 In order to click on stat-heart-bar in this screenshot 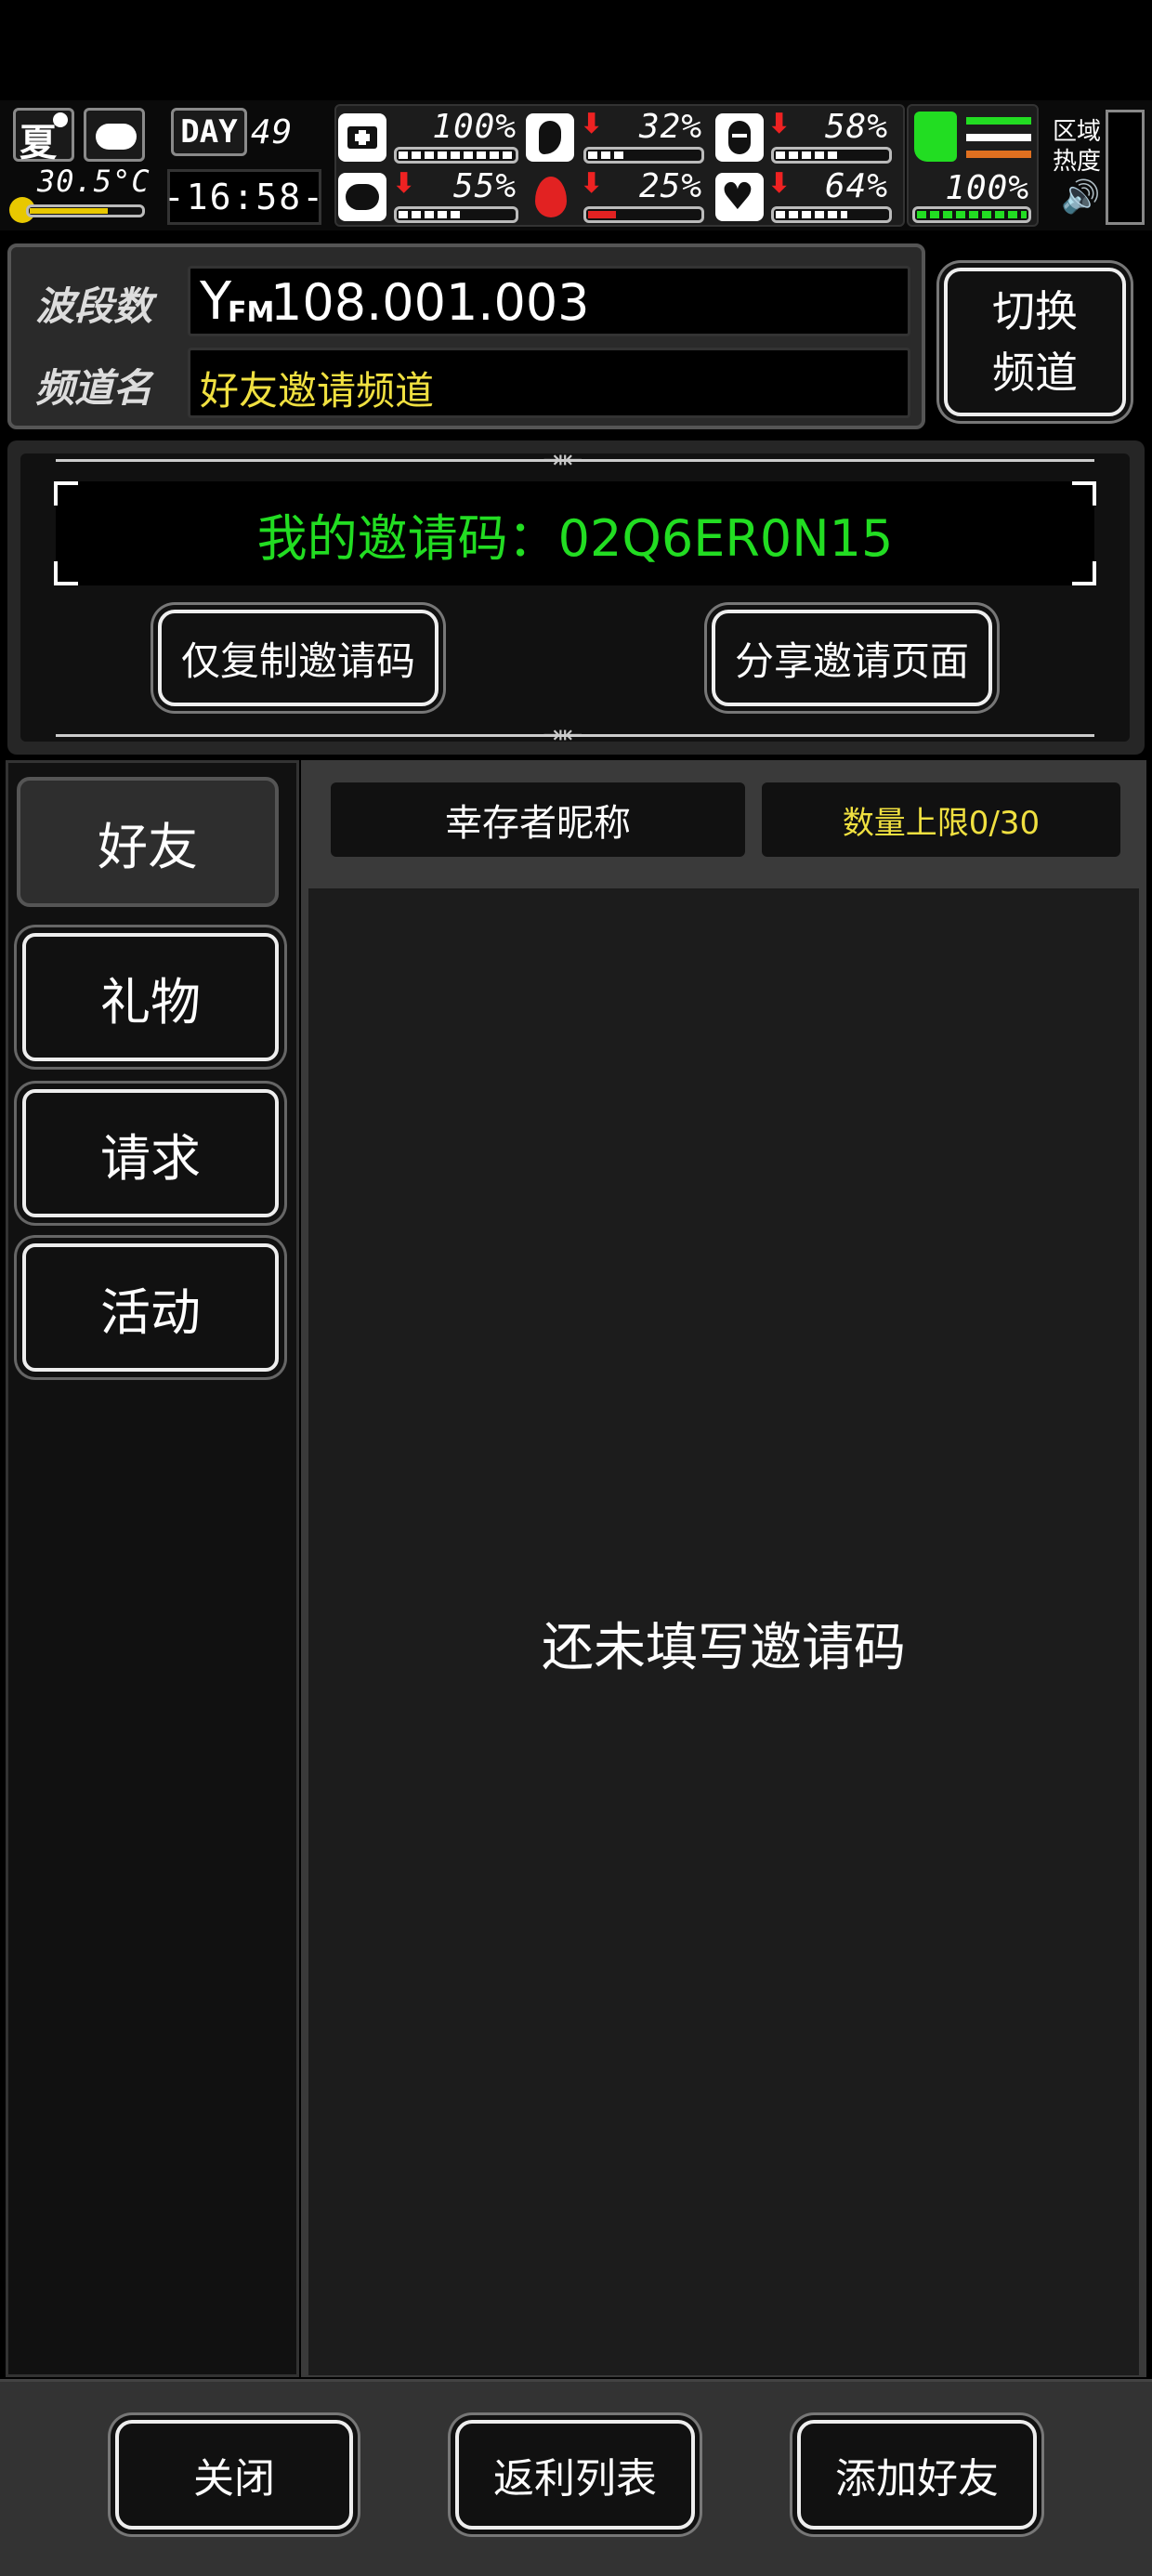, I will do `click(831, 214)`.